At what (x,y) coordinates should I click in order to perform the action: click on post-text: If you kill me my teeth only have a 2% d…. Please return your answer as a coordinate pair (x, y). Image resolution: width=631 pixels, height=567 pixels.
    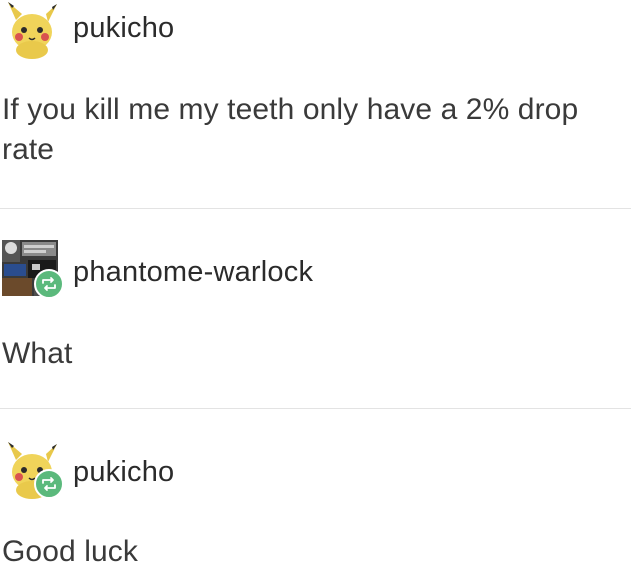
    Looking at the image, I should click on (290, 129).